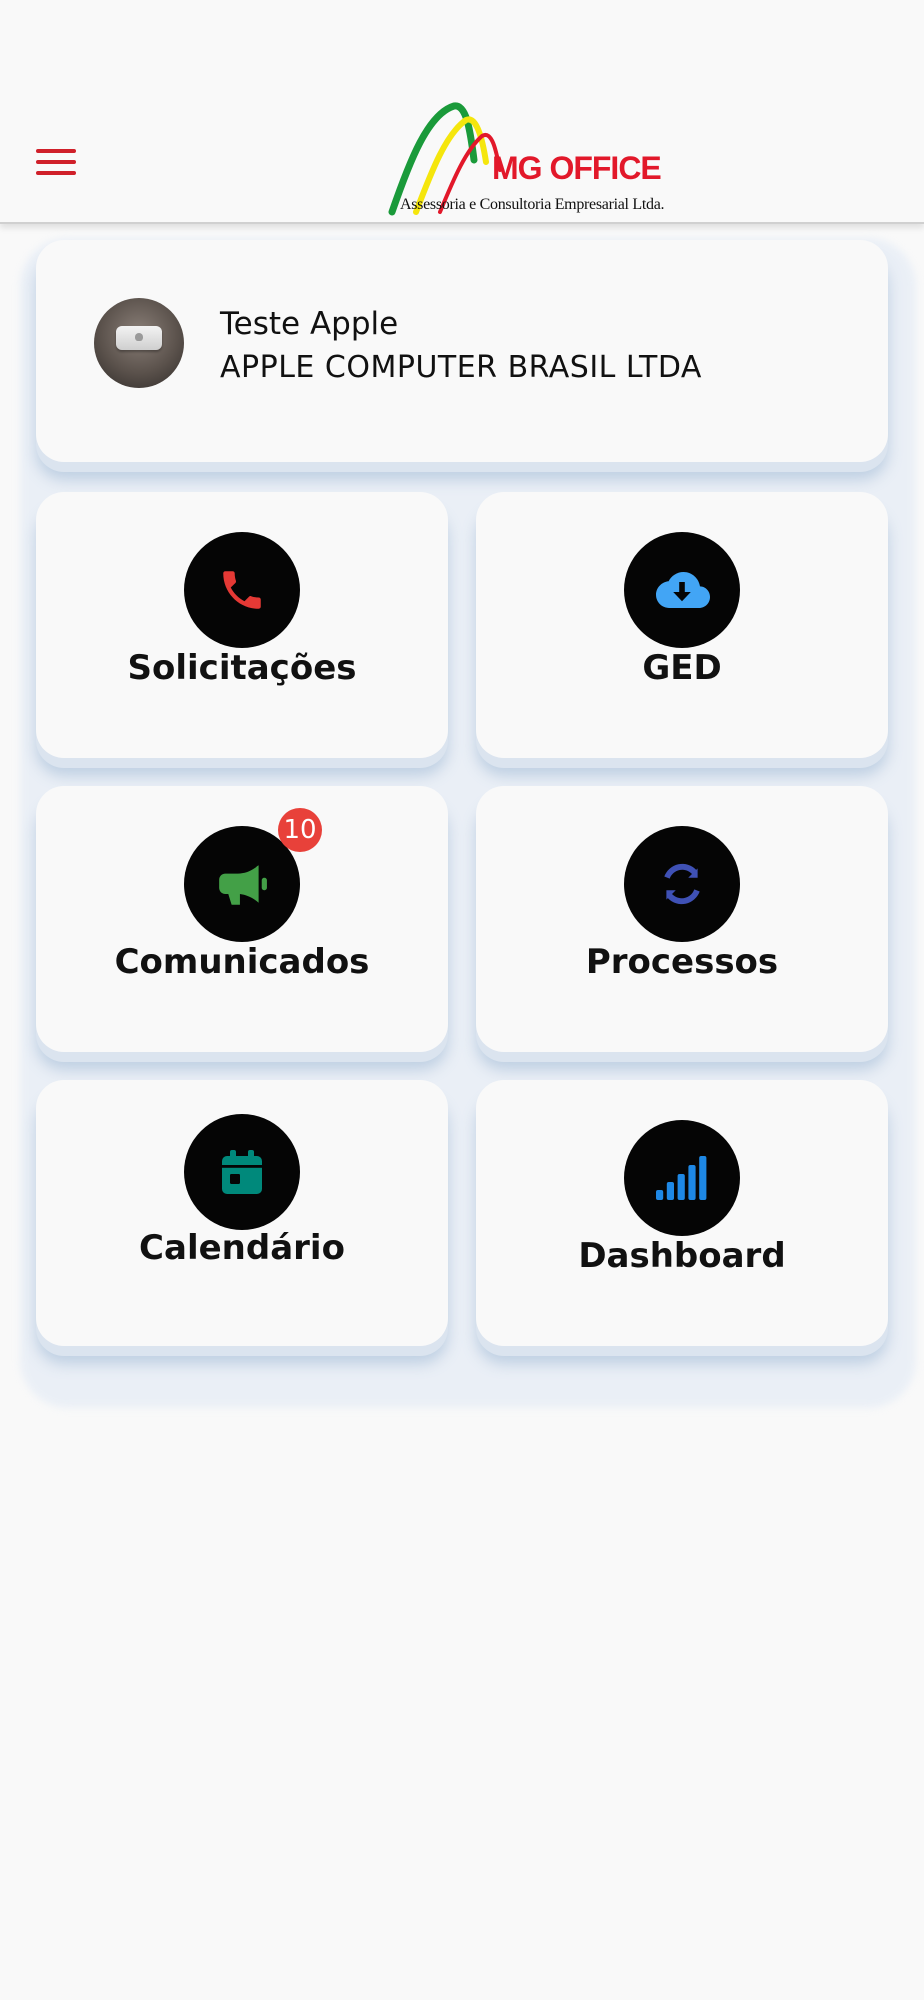 This screenshot has height=2000, width=924. I want to click on tile-processos: Processos, so click(682, 919).